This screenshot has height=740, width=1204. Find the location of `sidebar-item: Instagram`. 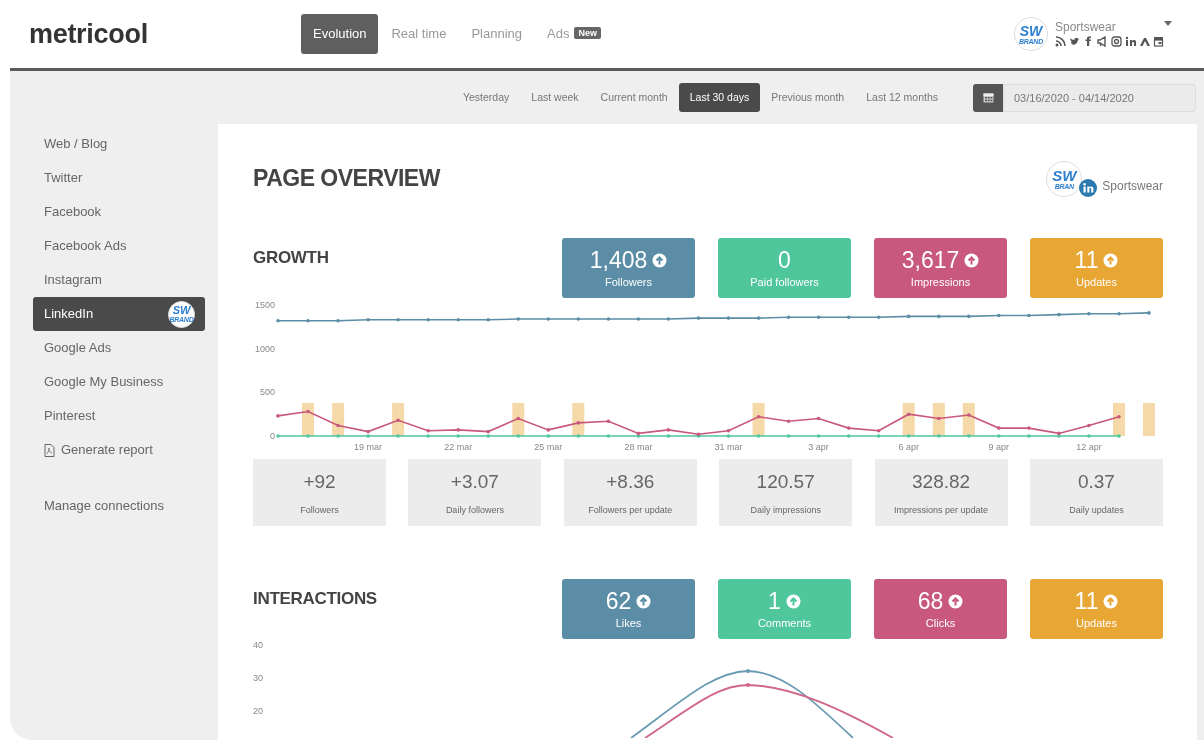

sidebar-item: Instagram is located at coordinates (114, 280).